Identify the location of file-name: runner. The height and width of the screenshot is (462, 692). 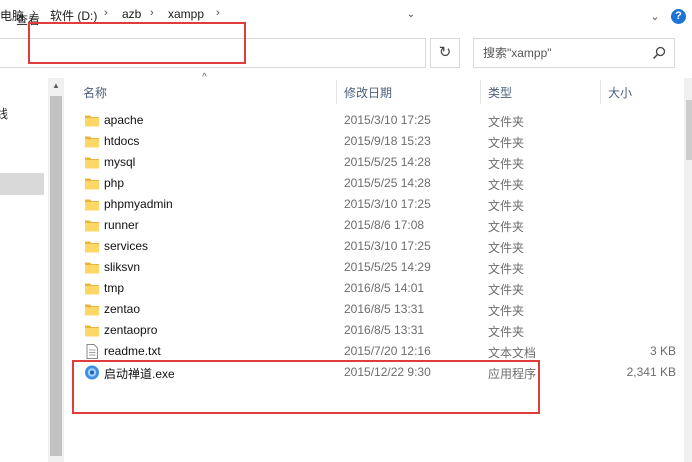
(121, 225).